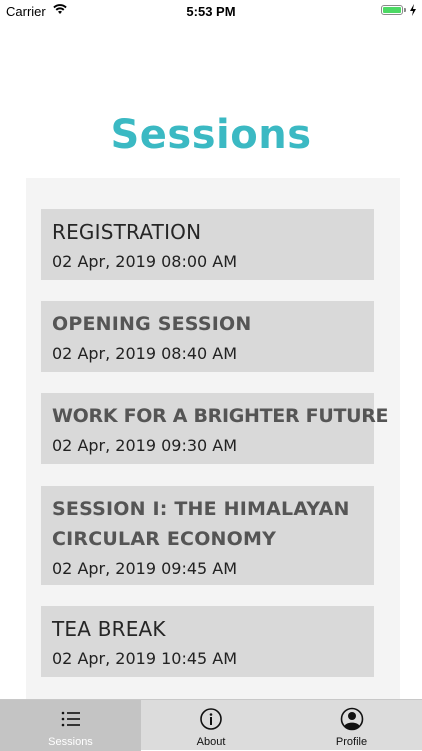  I want to click on tab-profile: Profile, so click(351, 725).